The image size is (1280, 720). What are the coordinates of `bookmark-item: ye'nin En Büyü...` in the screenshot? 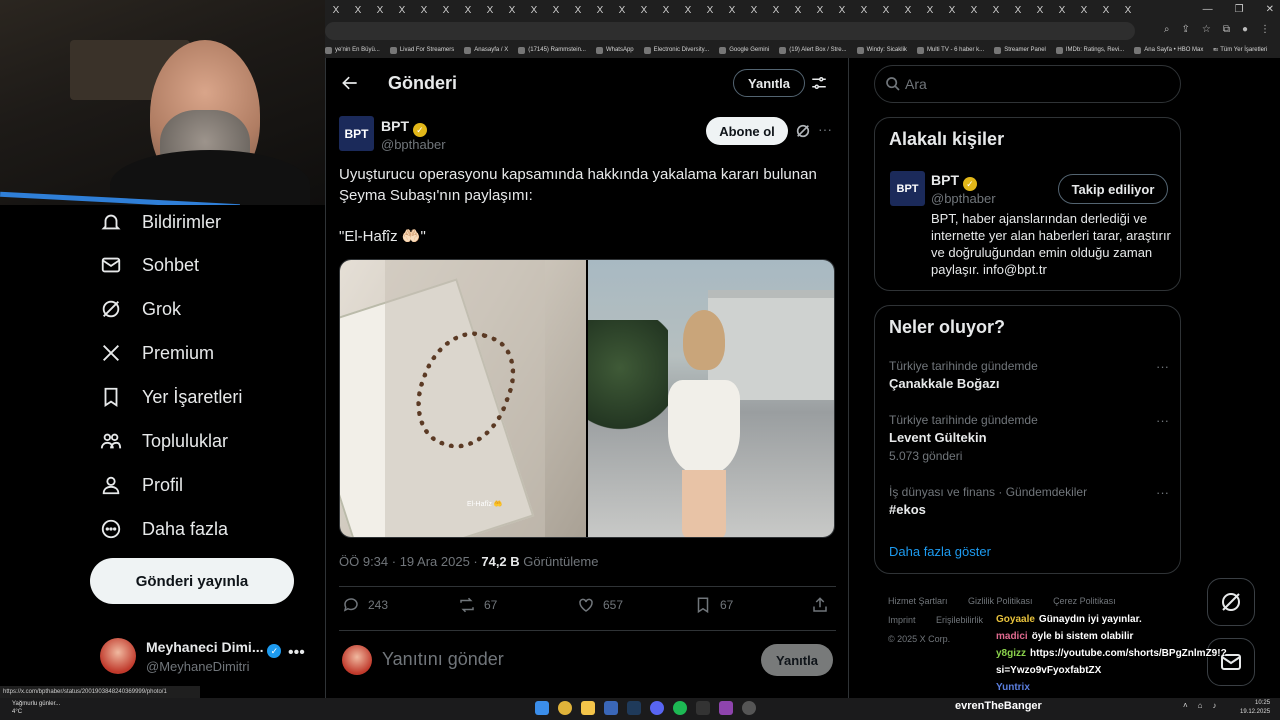 It's located at (352, 50).